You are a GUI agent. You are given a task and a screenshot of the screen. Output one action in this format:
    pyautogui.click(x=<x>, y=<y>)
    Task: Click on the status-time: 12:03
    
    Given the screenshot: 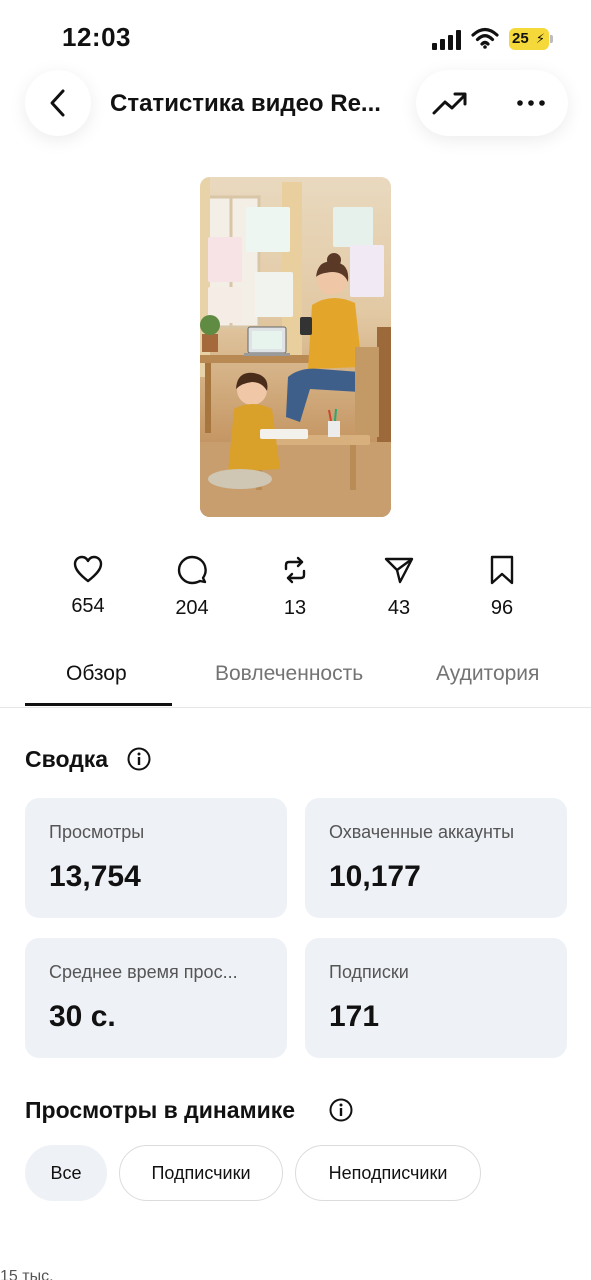 What is the action you would take?
    pyautogui.click(x=96, y=37)
    